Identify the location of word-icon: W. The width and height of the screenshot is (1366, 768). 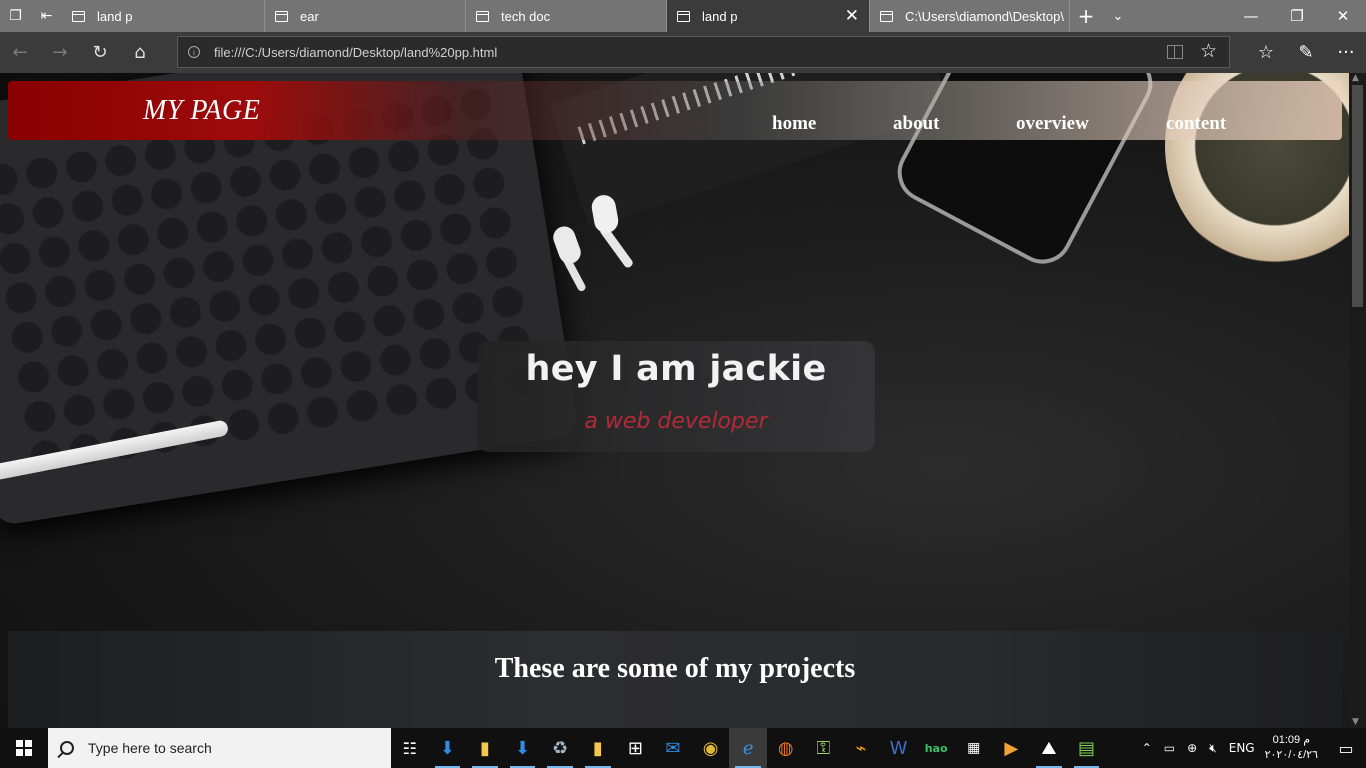
(899, 748).